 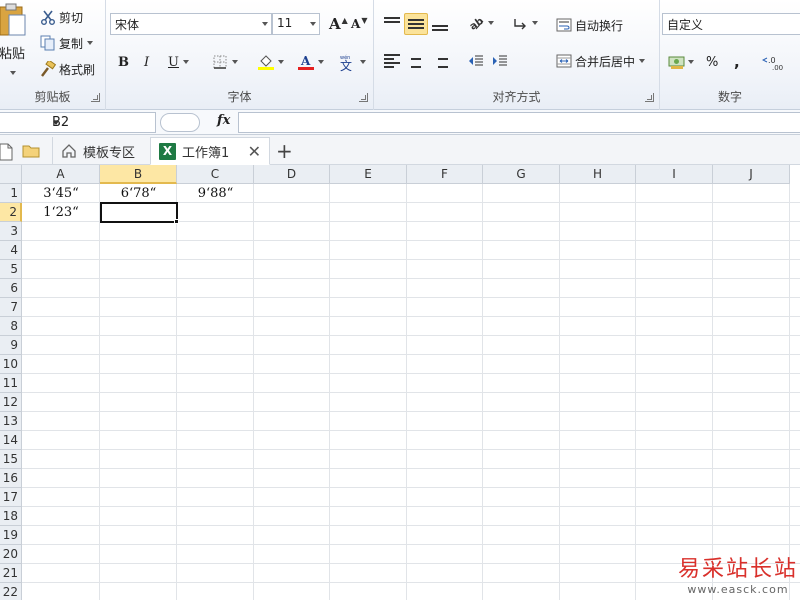 I want to click on increase-indent-button, so click(x=500, y=61).